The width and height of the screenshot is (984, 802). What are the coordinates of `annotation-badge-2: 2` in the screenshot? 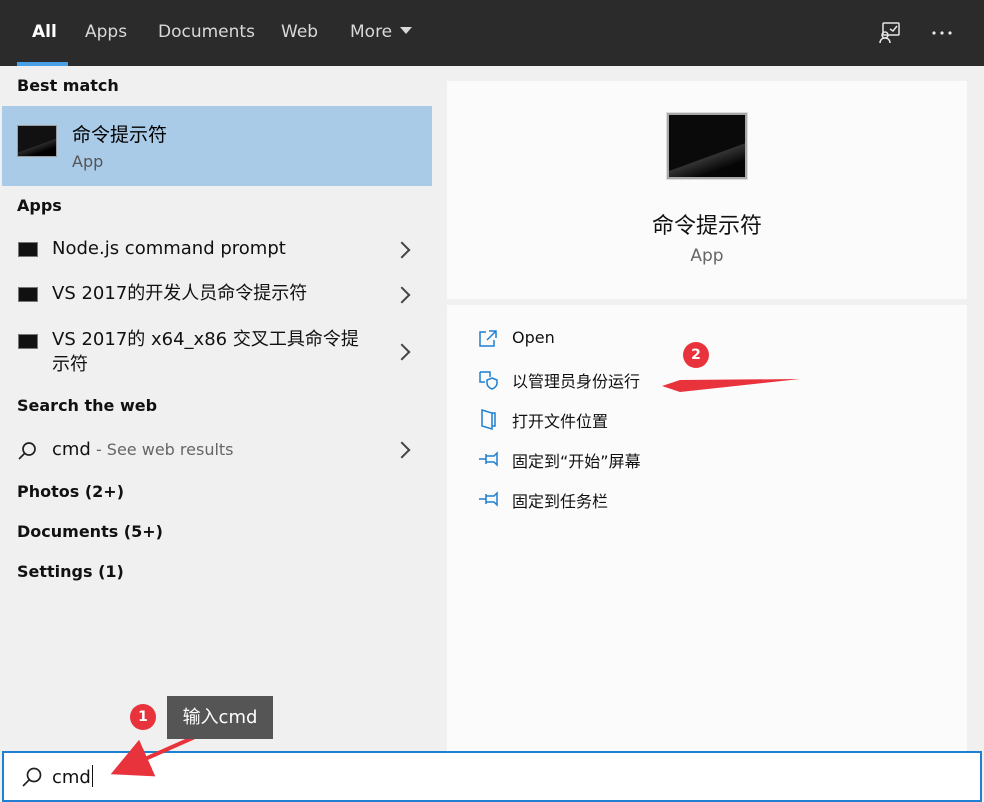 It's located at (696, 355).